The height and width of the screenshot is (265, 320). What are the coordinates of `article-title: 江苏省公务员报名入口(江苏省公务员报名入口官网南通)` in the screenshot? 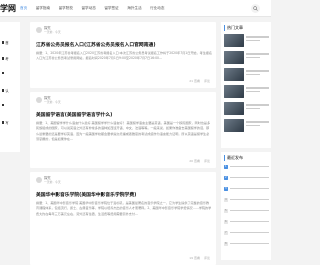 It's located at (124, 44).